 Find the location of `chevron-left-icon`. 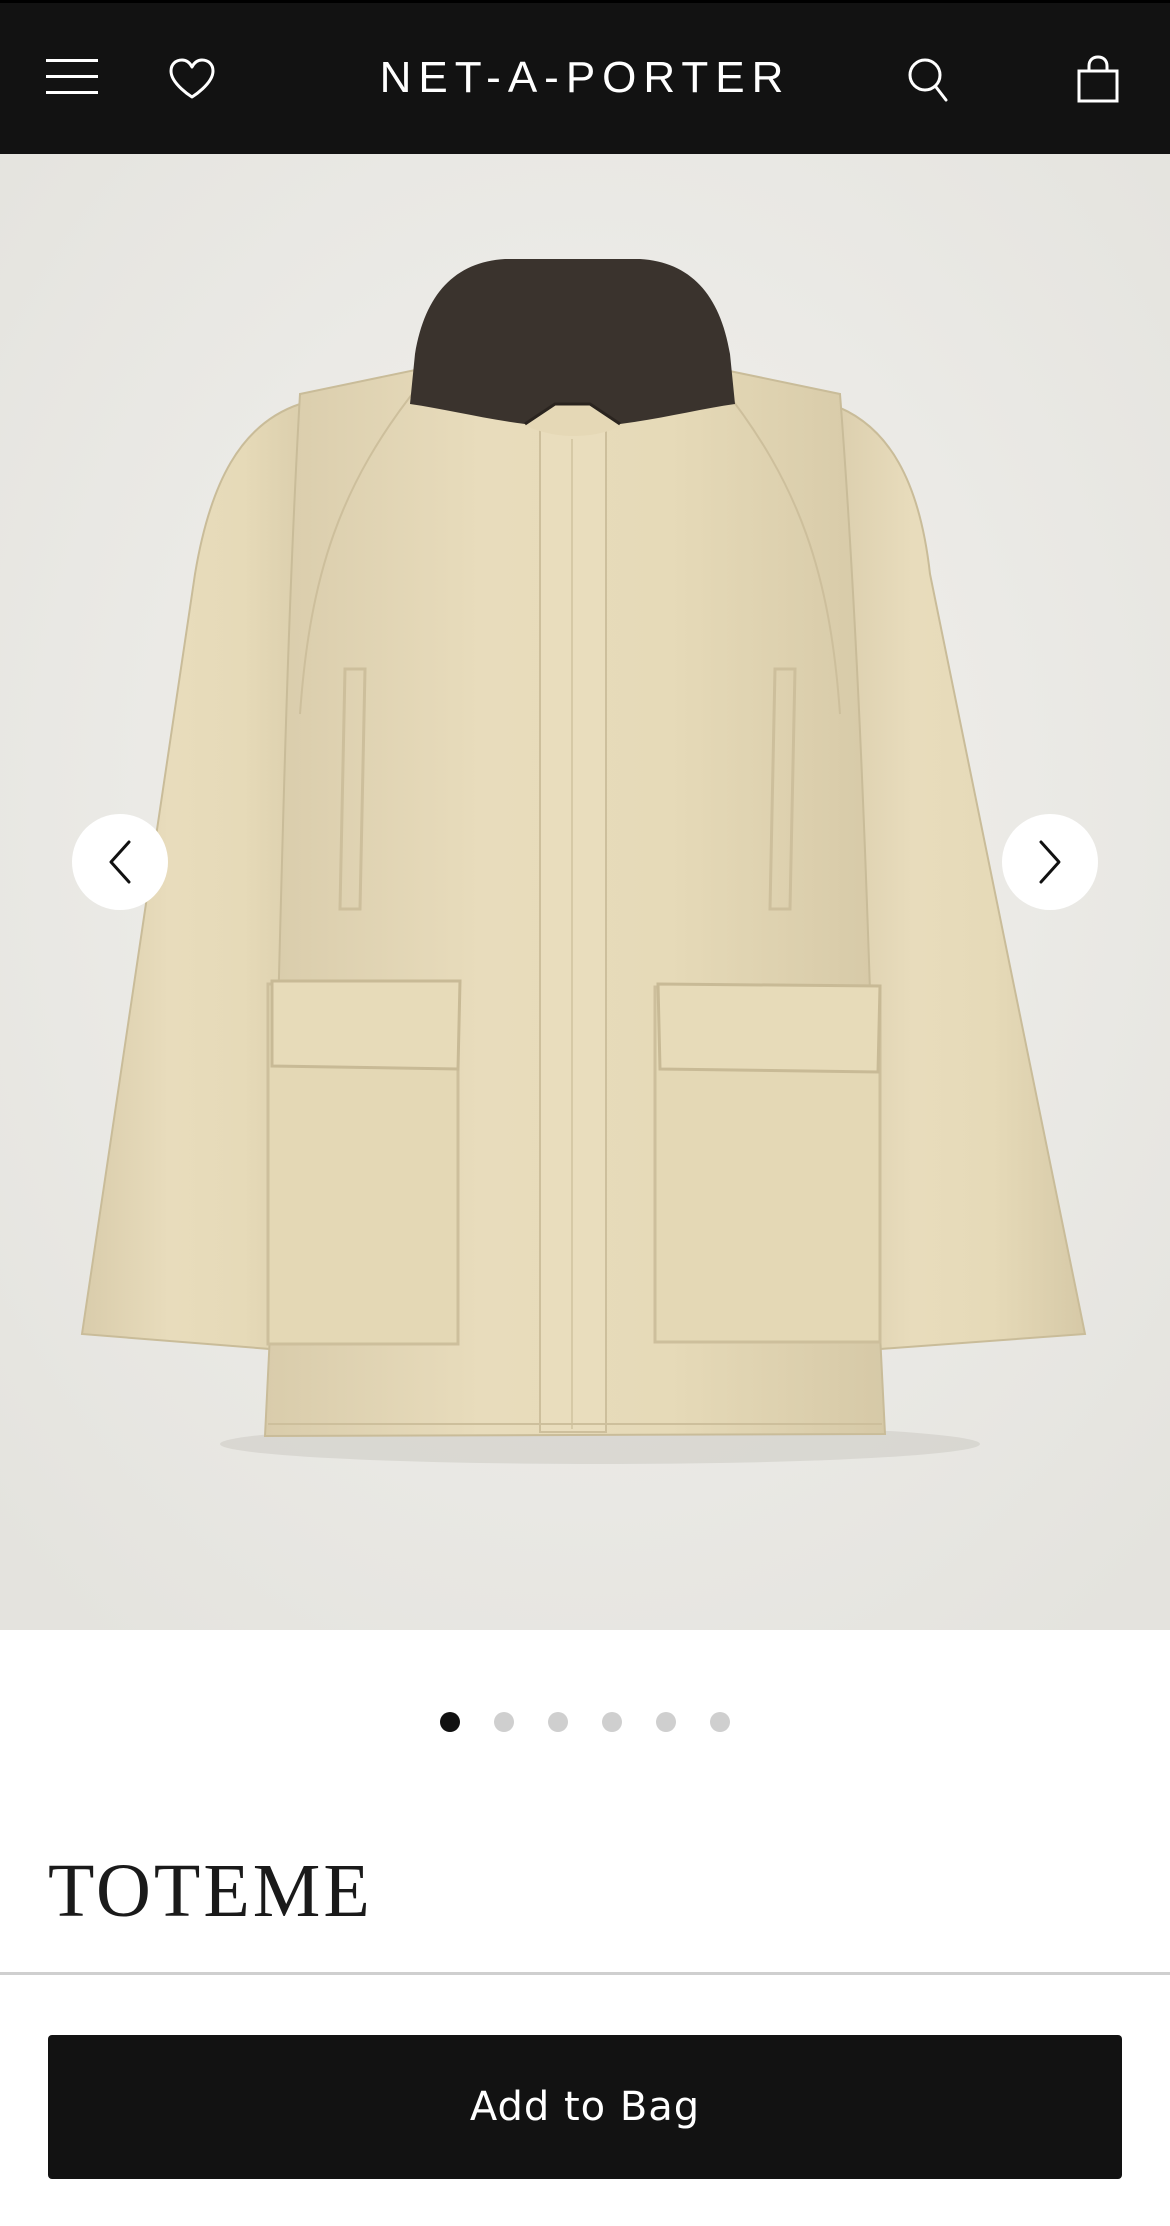

chevron-left-icon is located at coordinates (120, 862).